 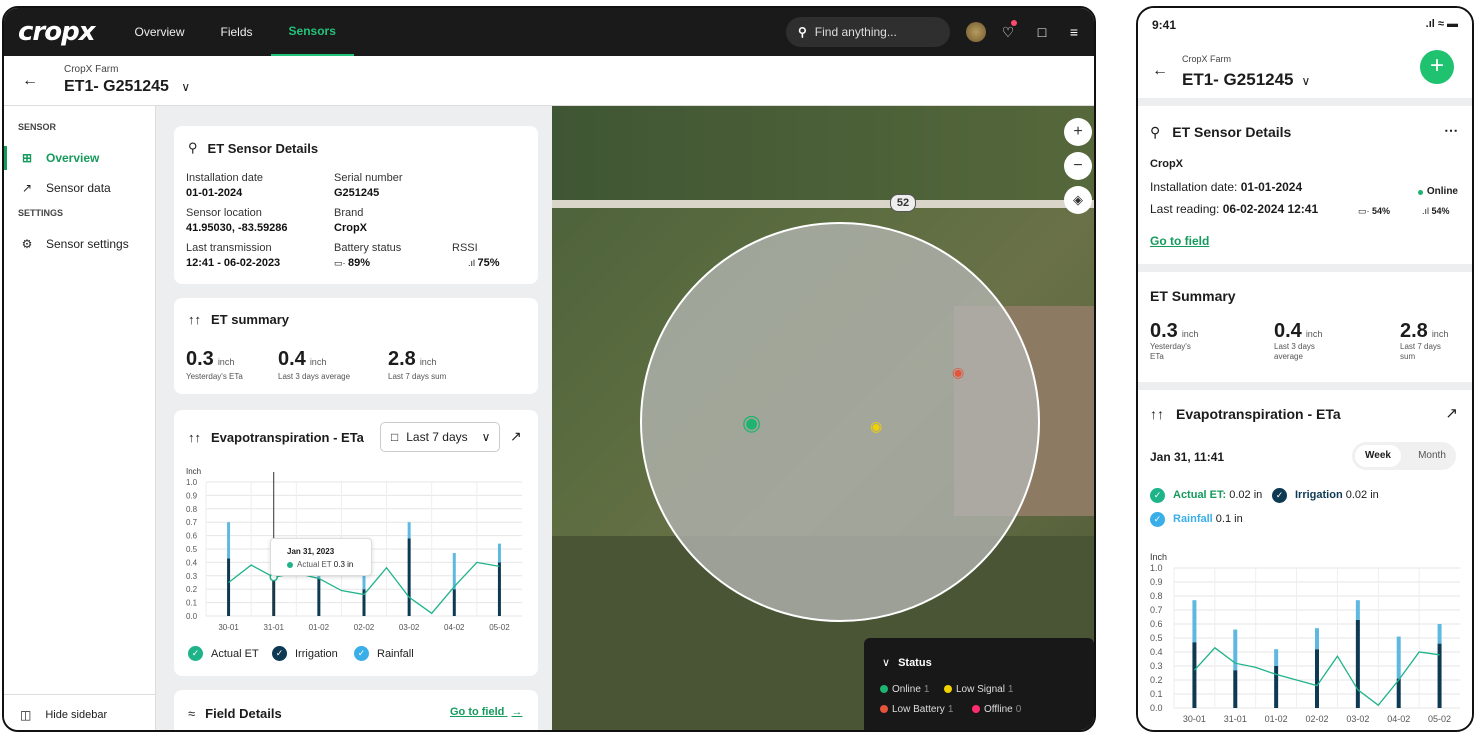 What do you see at coordinates (80, 244) in the screenshot?
I see `sidebar-item-sensor-settings: ⚙ Sensor settings` at bounding box center [80, 244].